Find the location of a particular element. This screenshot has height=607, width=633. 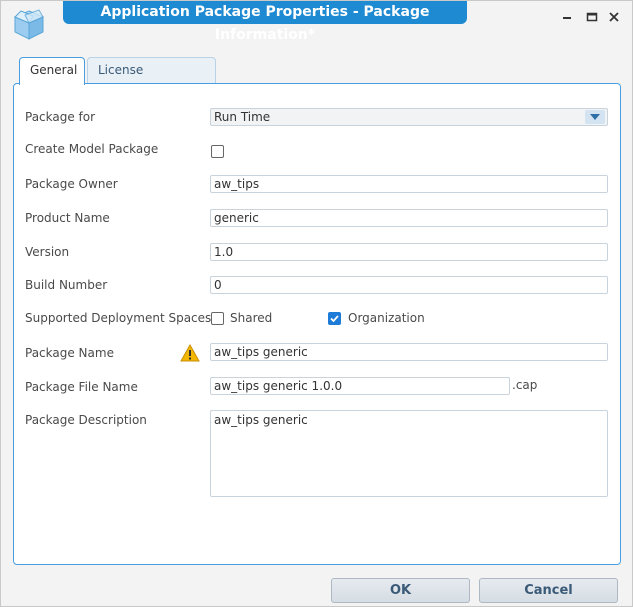

minimize-icon is located at coordinates (567, 17).